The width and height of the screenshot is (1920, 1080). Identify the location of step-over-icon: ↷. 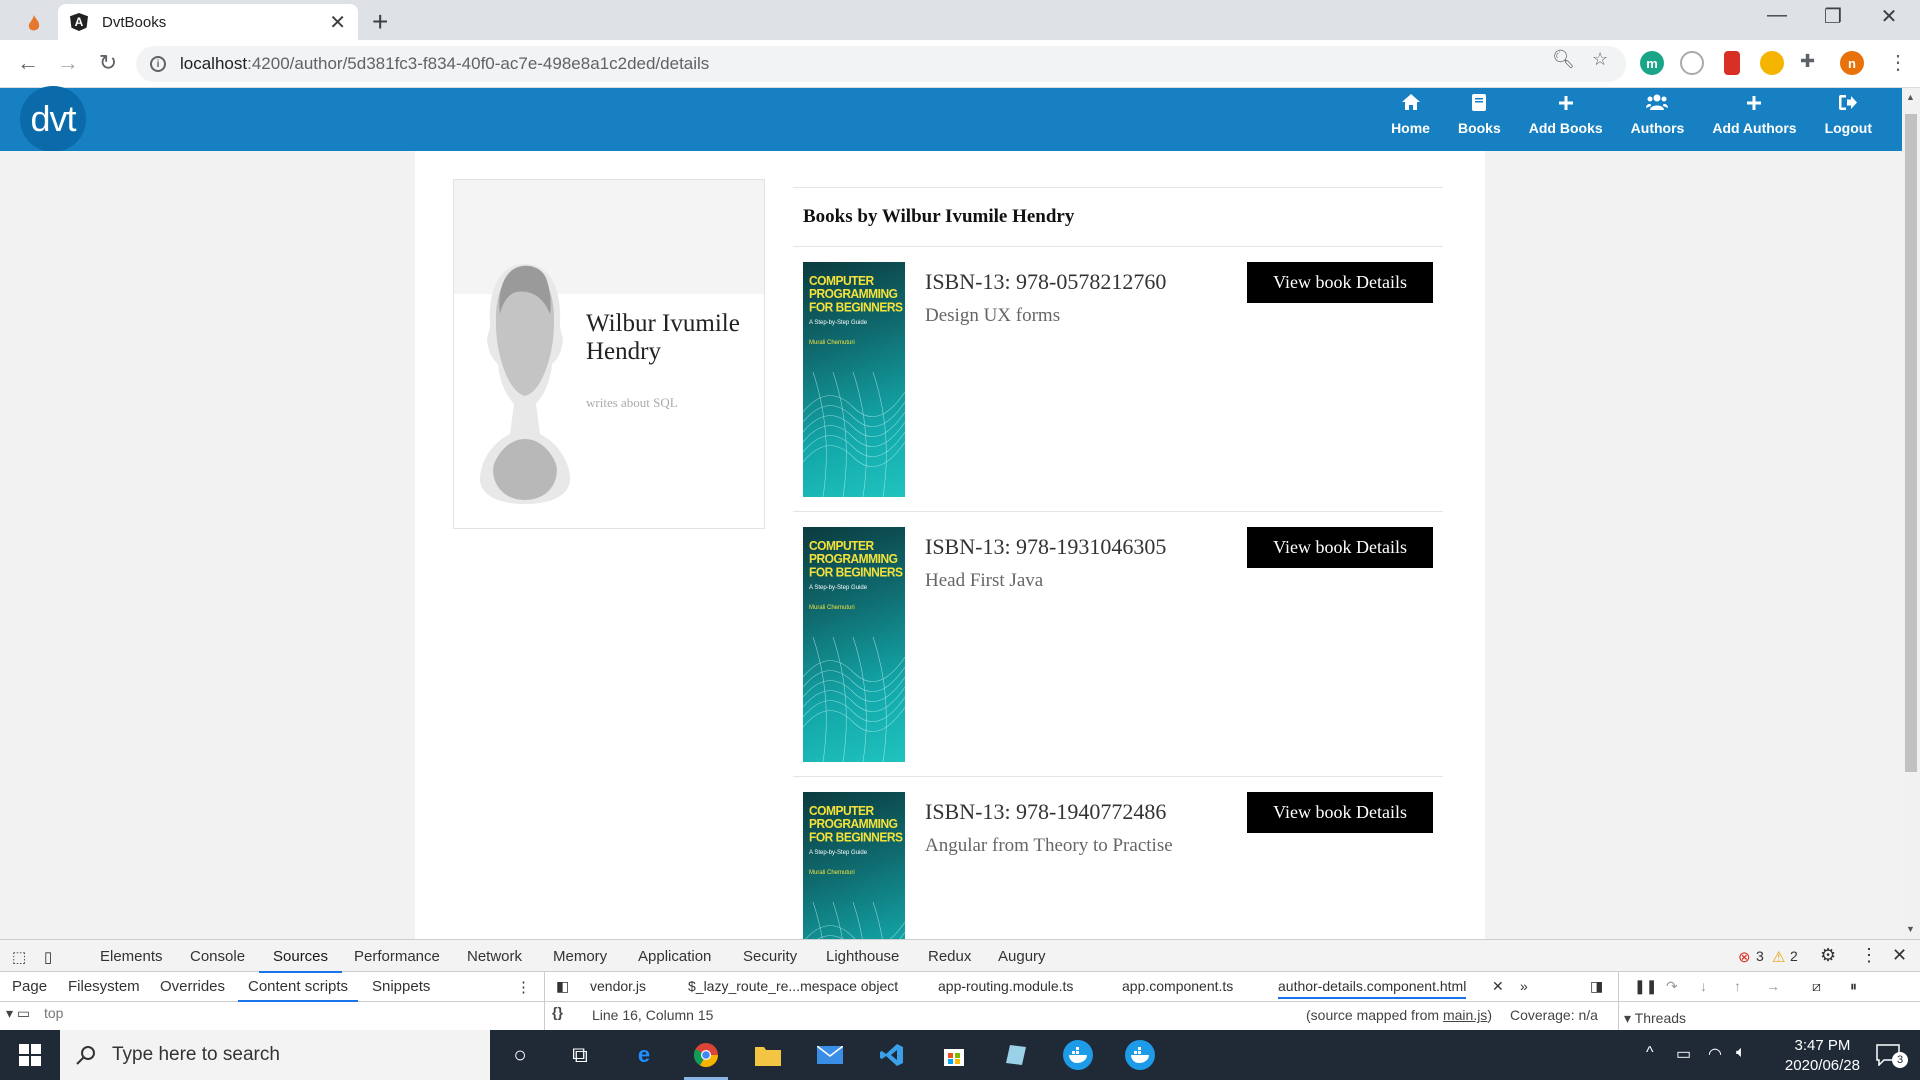
(1672, 986).